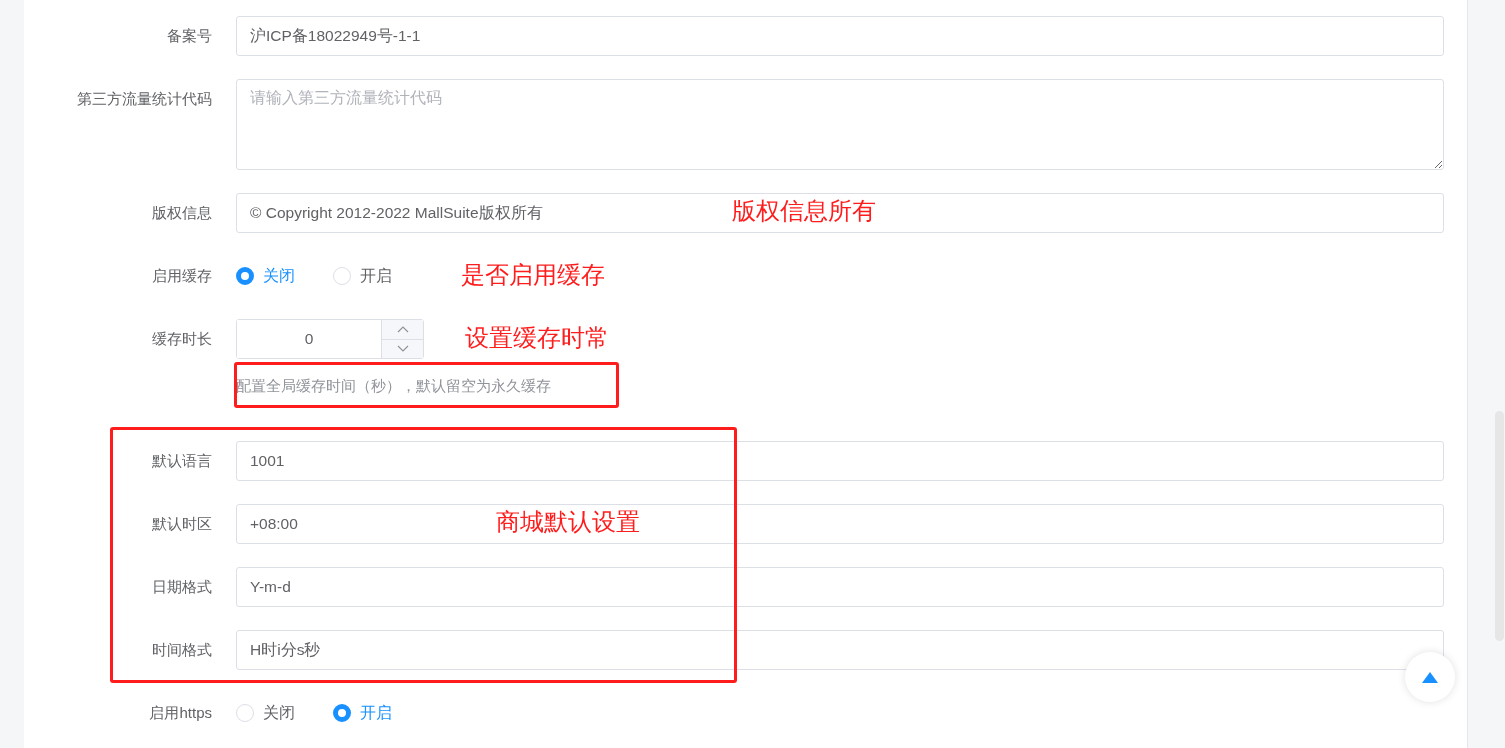 The width and height of the screenshot is (1505, 748). I want to click on field-label: 日期格式, so click(181, 587).